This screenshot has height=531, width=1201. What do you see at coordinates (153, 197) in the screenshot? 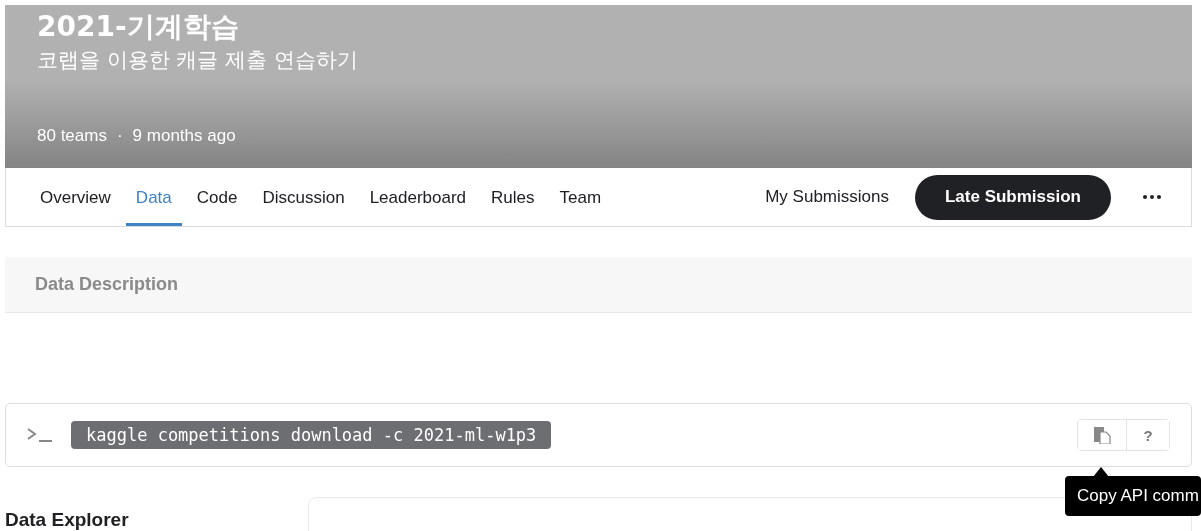
I see `tab: Data` at bounding box center [153, 197].